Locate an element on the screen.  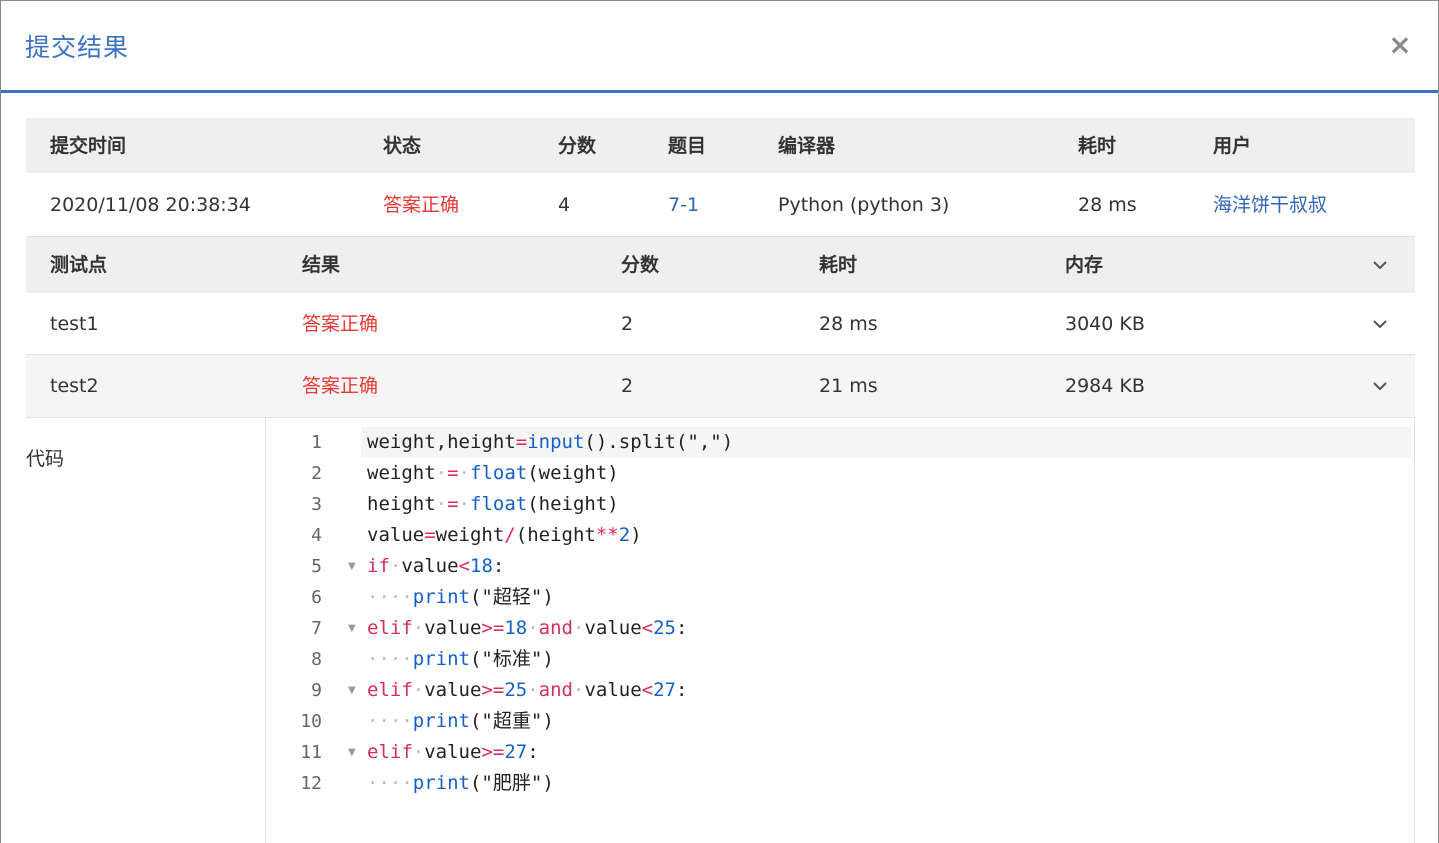
summary-header-row: 提交时间 状态 分数 题目 编译器 耗时 用户 is located at coordinates (720, 145).